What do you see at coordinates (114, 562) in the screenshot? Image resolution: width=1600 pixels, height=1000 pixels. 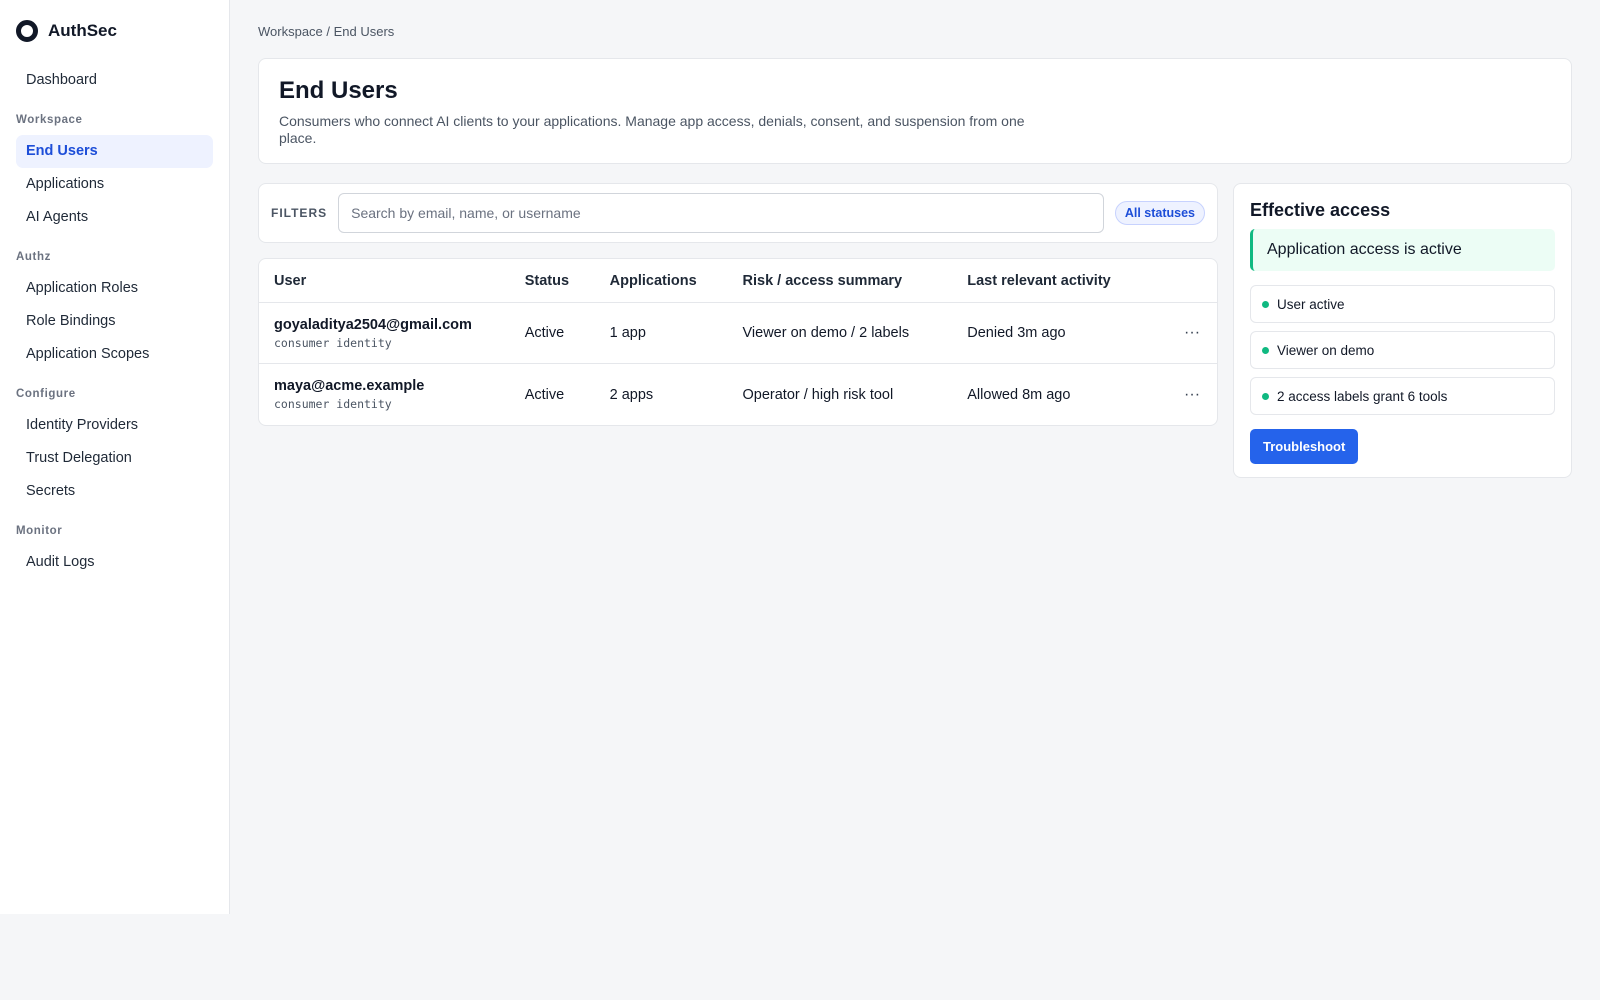 I see `sidebar-item-audit-logs: Audit Logs` at bounding box center [114, 562].